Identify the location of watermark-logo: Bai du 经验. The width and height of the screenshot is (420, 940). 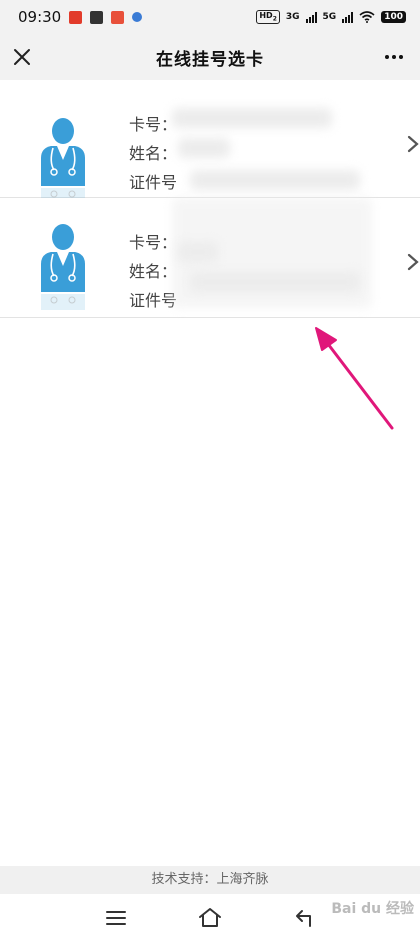
(372, 909).